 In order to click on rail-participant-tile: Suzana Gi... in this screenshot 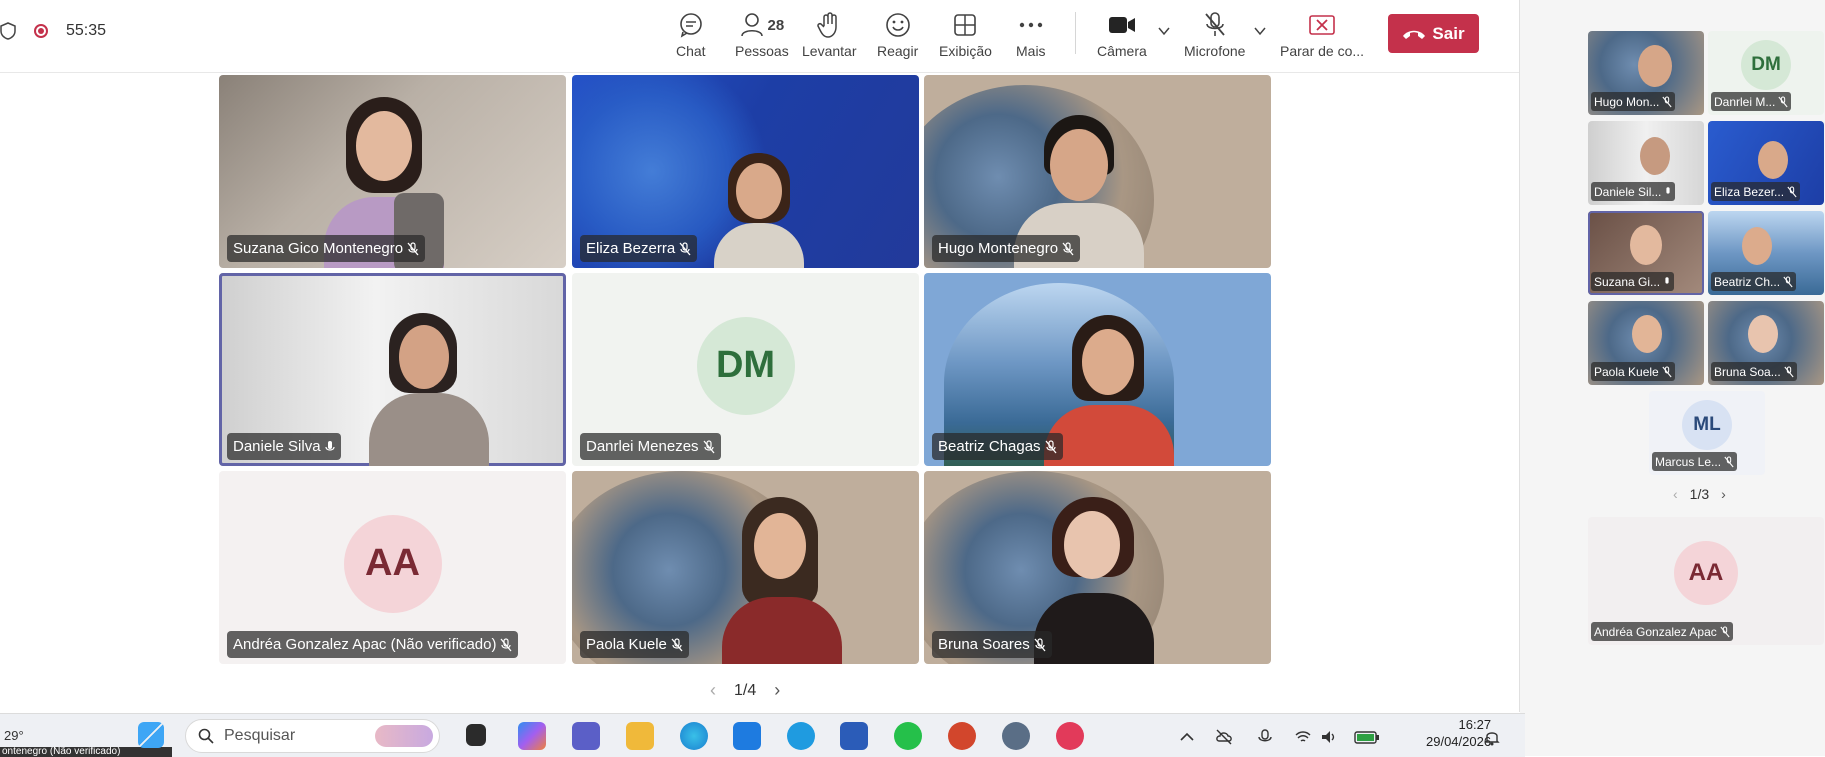, I will do `click(1646, 253)`.